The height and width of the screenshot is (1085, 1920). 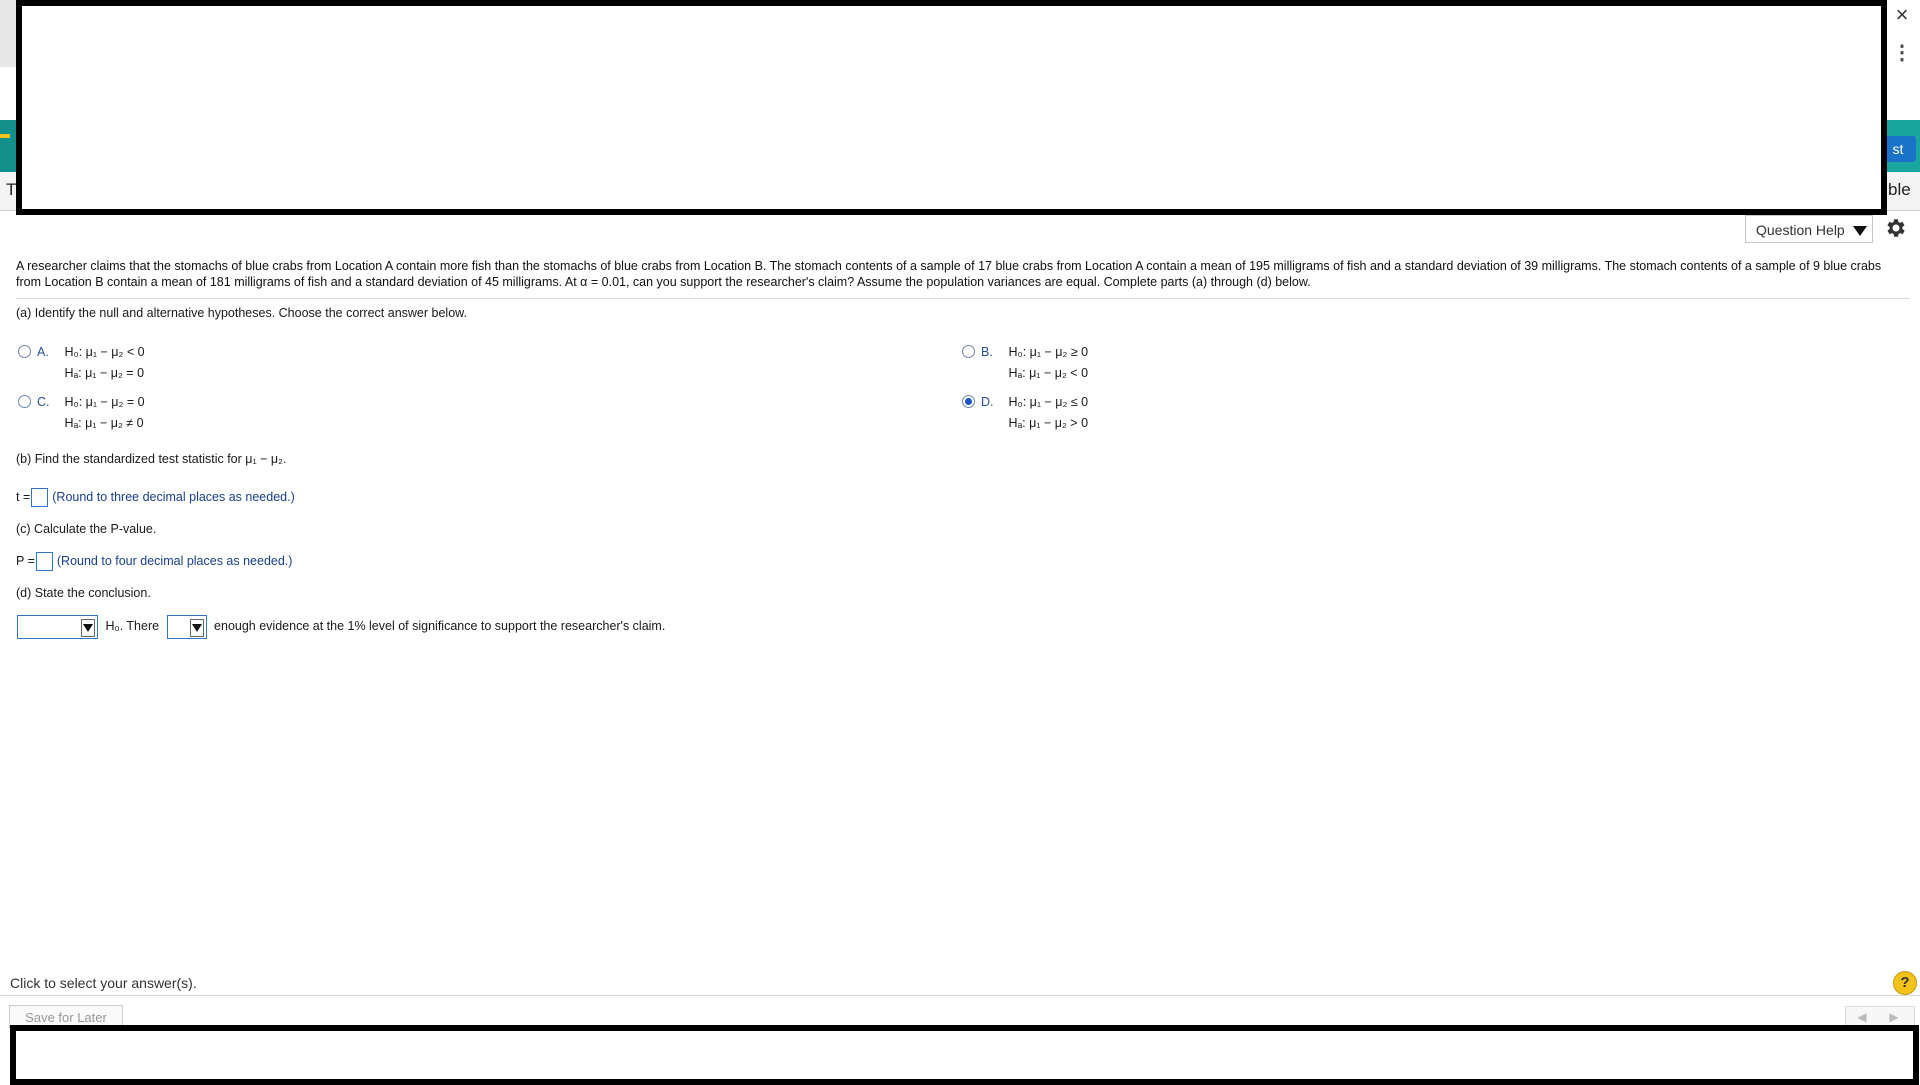 What do you see at coordinates (1862, 1017) in the screenshot?
I see `prev-question-icon: ◀` at bounding box center [1862, 1017].